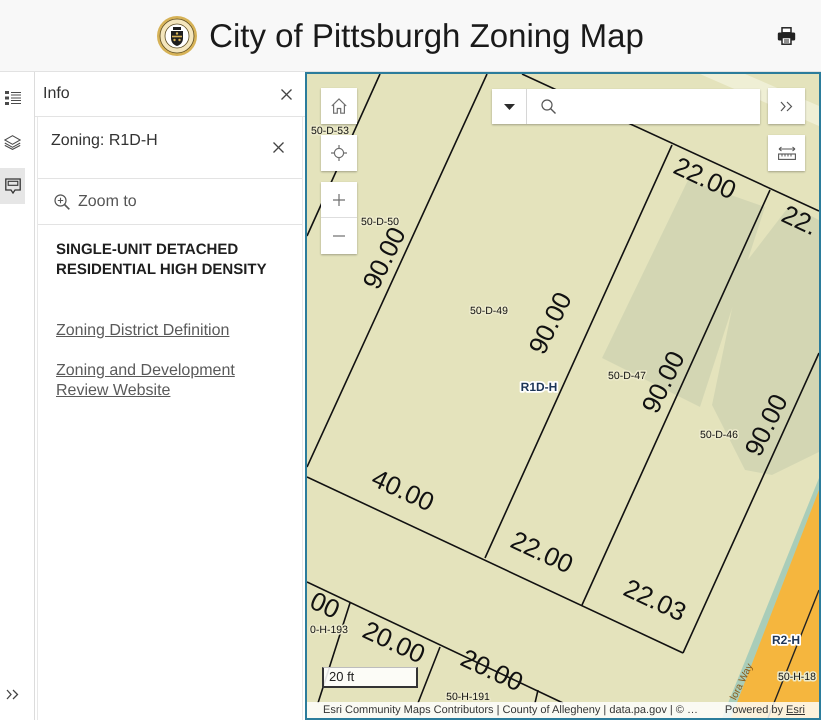  I want to click on plus-icon, so click(339, 200).